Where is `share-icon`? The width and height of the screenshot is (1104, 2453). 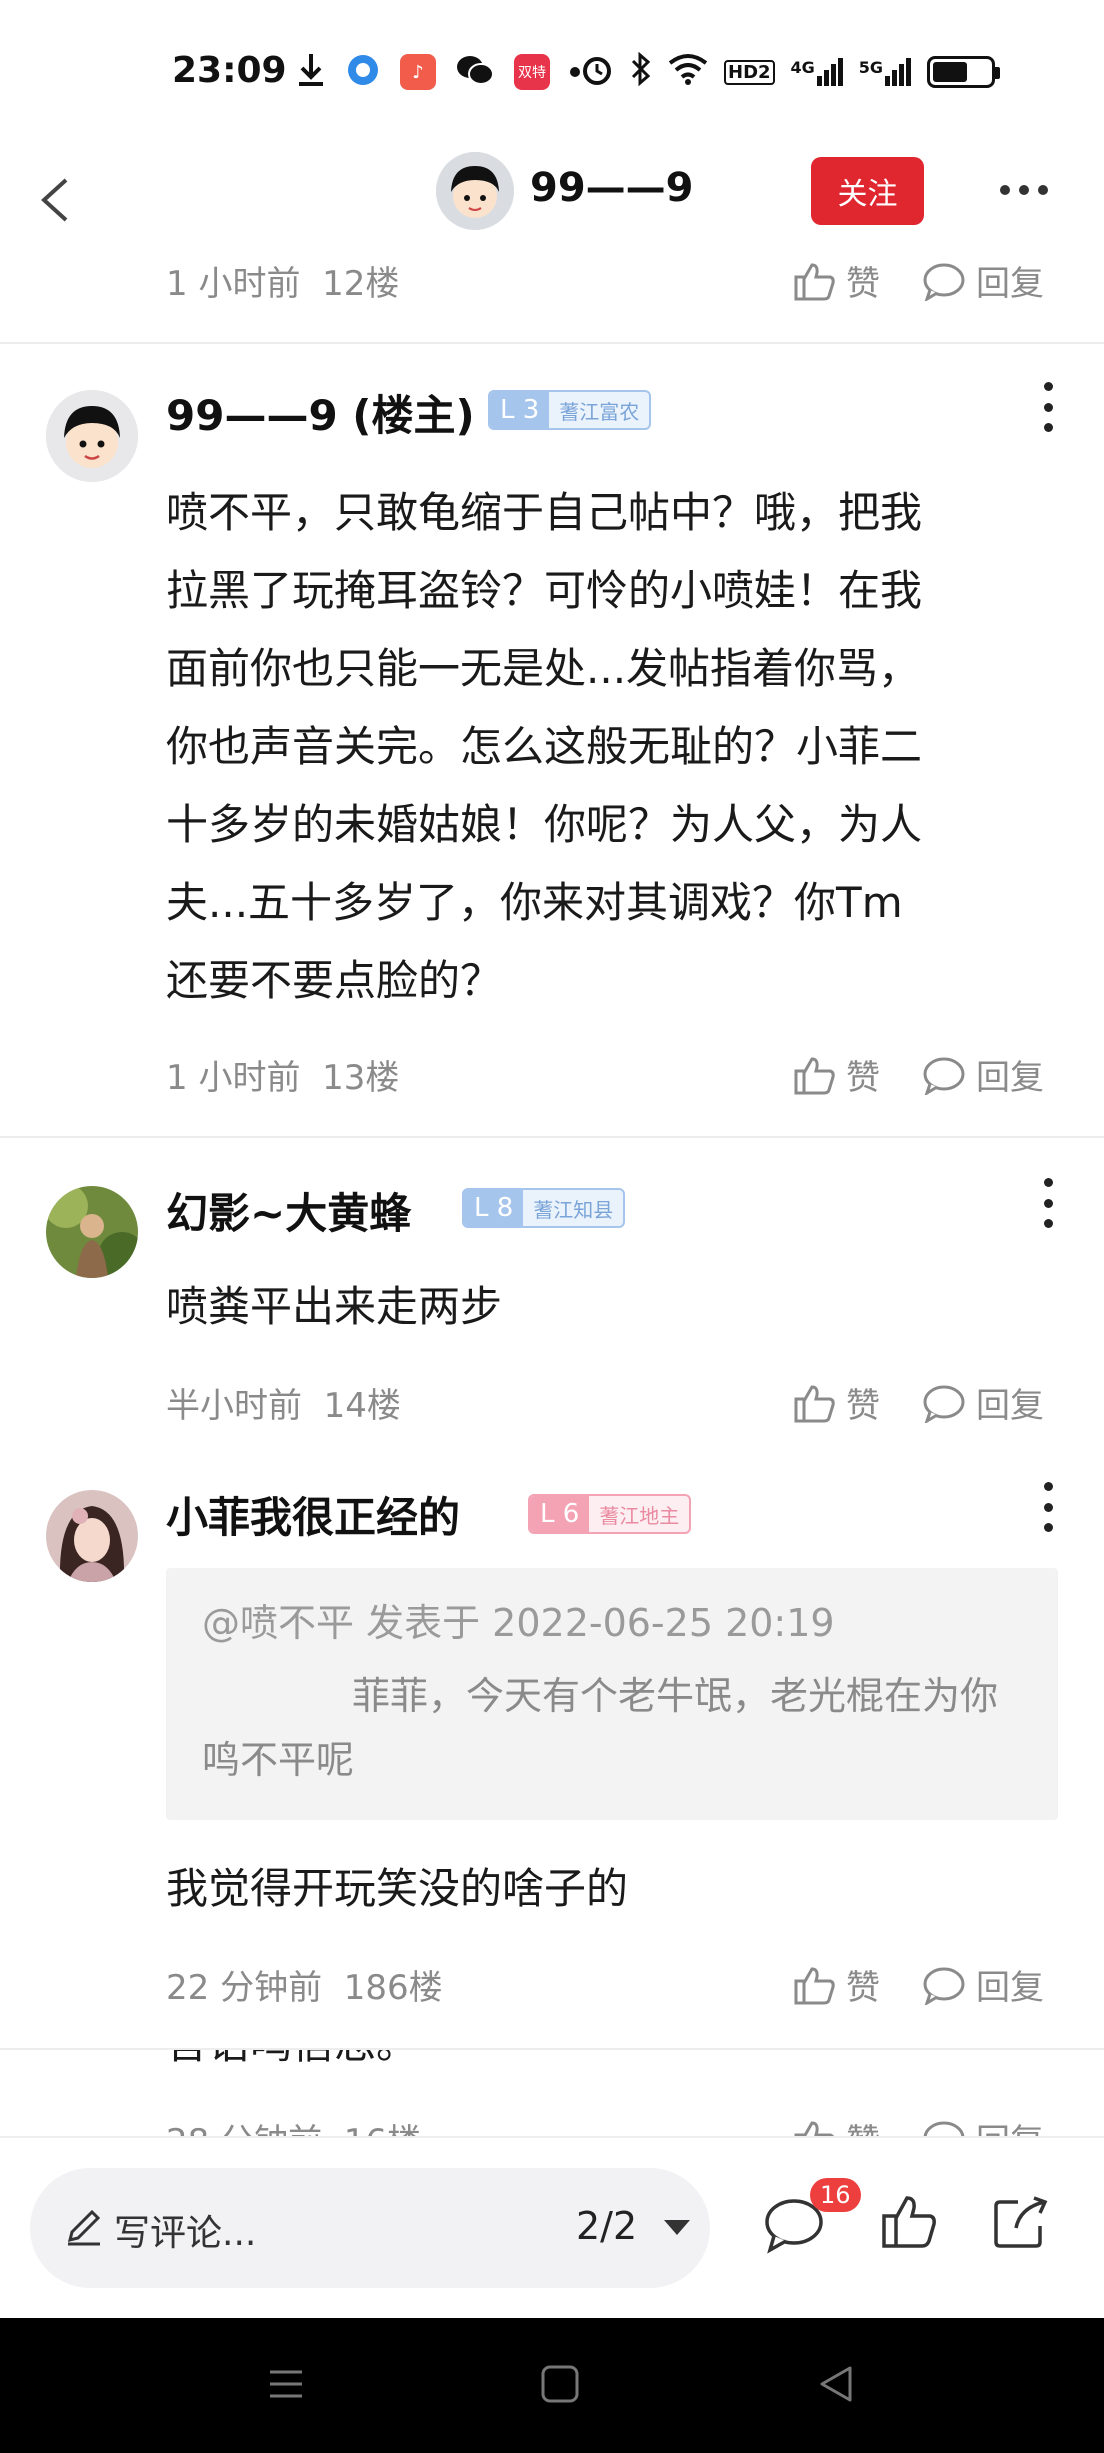
share-icon is located at coordinates (1020, 2224).